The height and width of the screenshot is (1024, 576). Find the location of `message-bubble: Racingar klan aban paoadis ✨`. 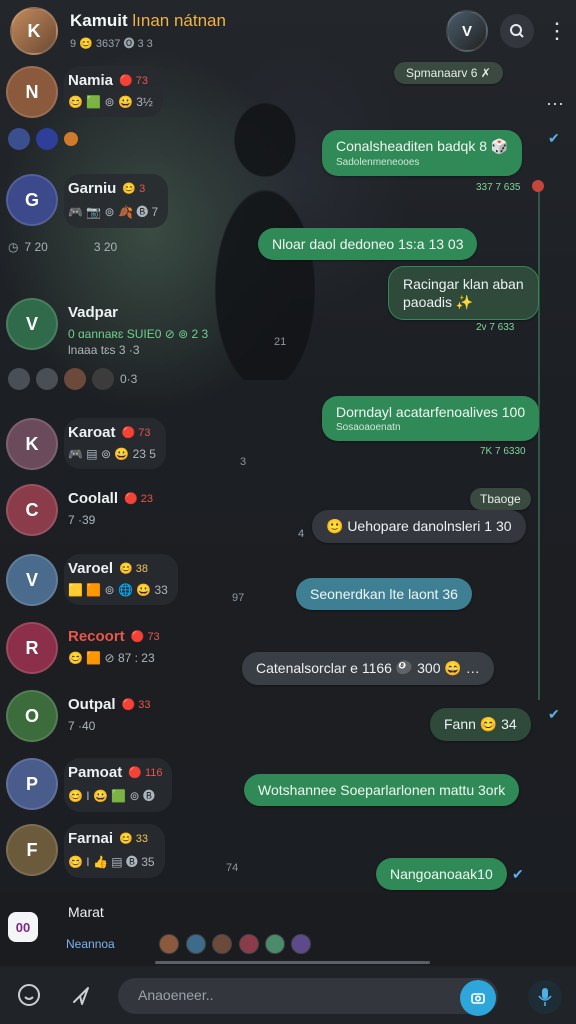

message-bubble: Racingar klan aban paoadis ✨ is located at coordinates (463, 293).